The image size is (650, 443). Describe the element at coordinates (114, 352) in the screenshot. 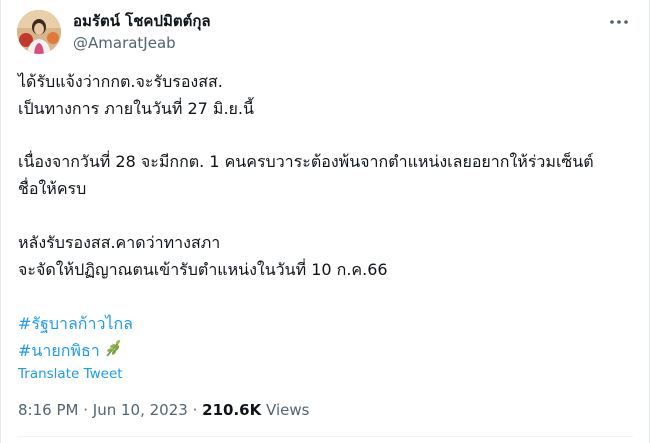

I see `seedling-emoji-icon` at that location.